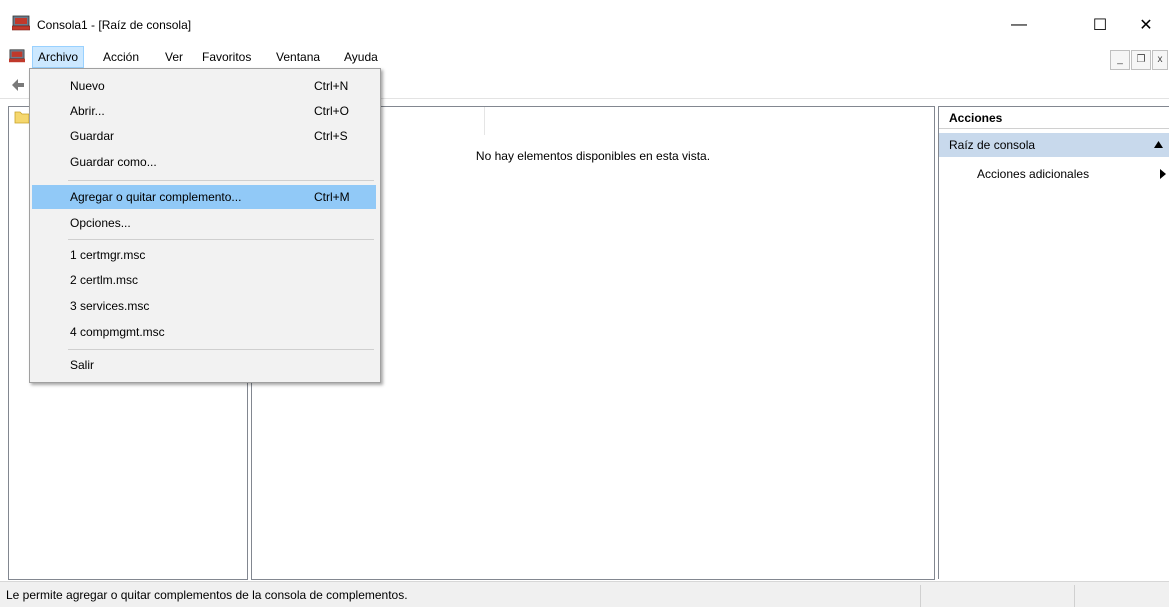 This screenshot has height=607, width=1169. Describe the element at coordinates (204, 111) in the screenshot. I see `menu-item-abrir: Abrir... Ctrl+O` at that location.